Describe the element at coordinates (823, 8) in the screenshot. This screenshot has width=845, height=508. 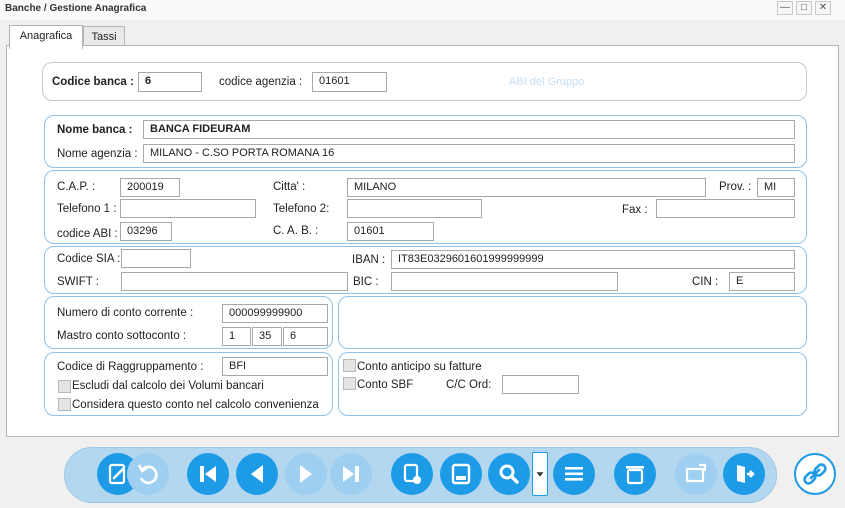
I see `close-button: ✕` at that location.